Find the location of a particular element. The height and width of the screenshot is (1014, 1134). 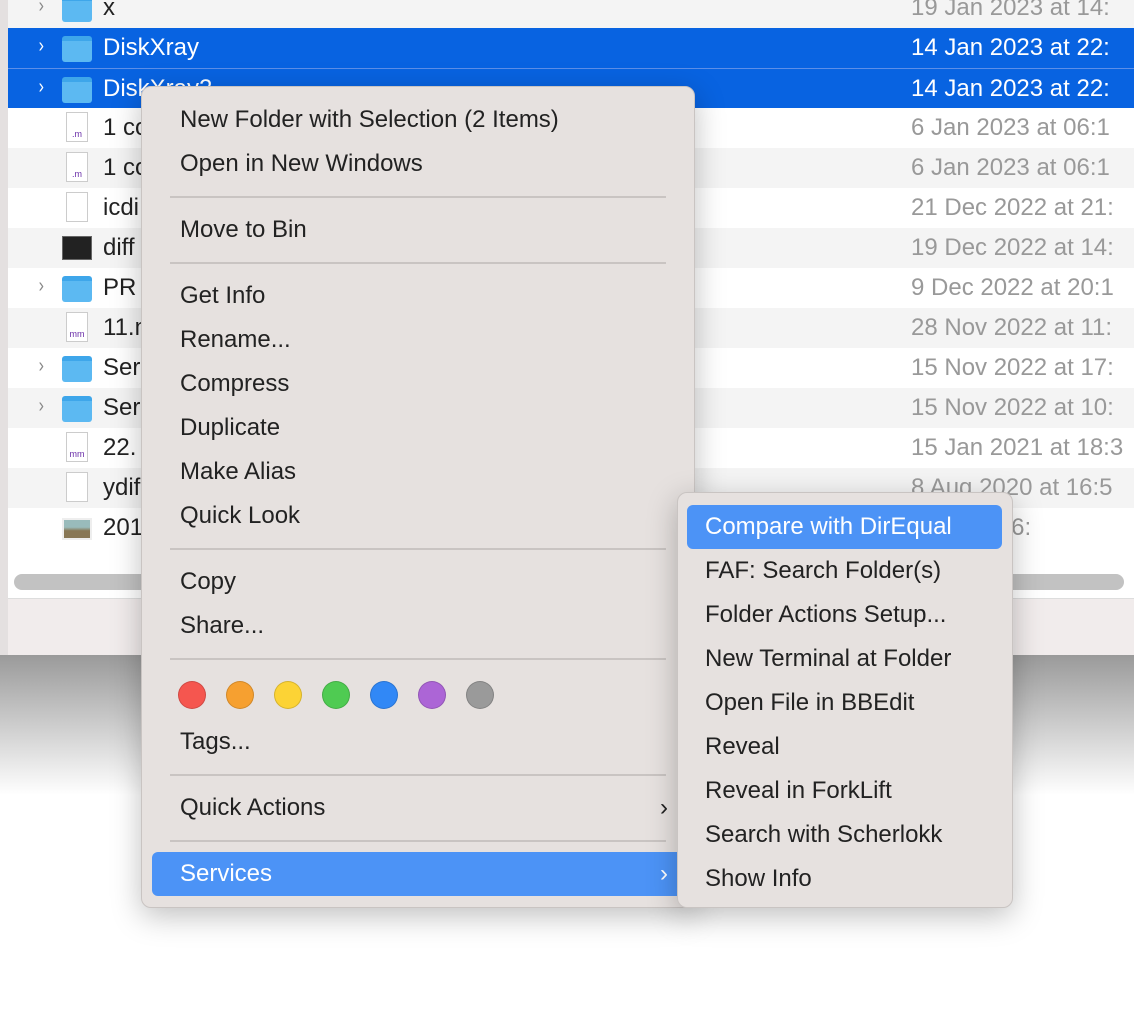

file-name: ydif is located at coordinates (122, 487).